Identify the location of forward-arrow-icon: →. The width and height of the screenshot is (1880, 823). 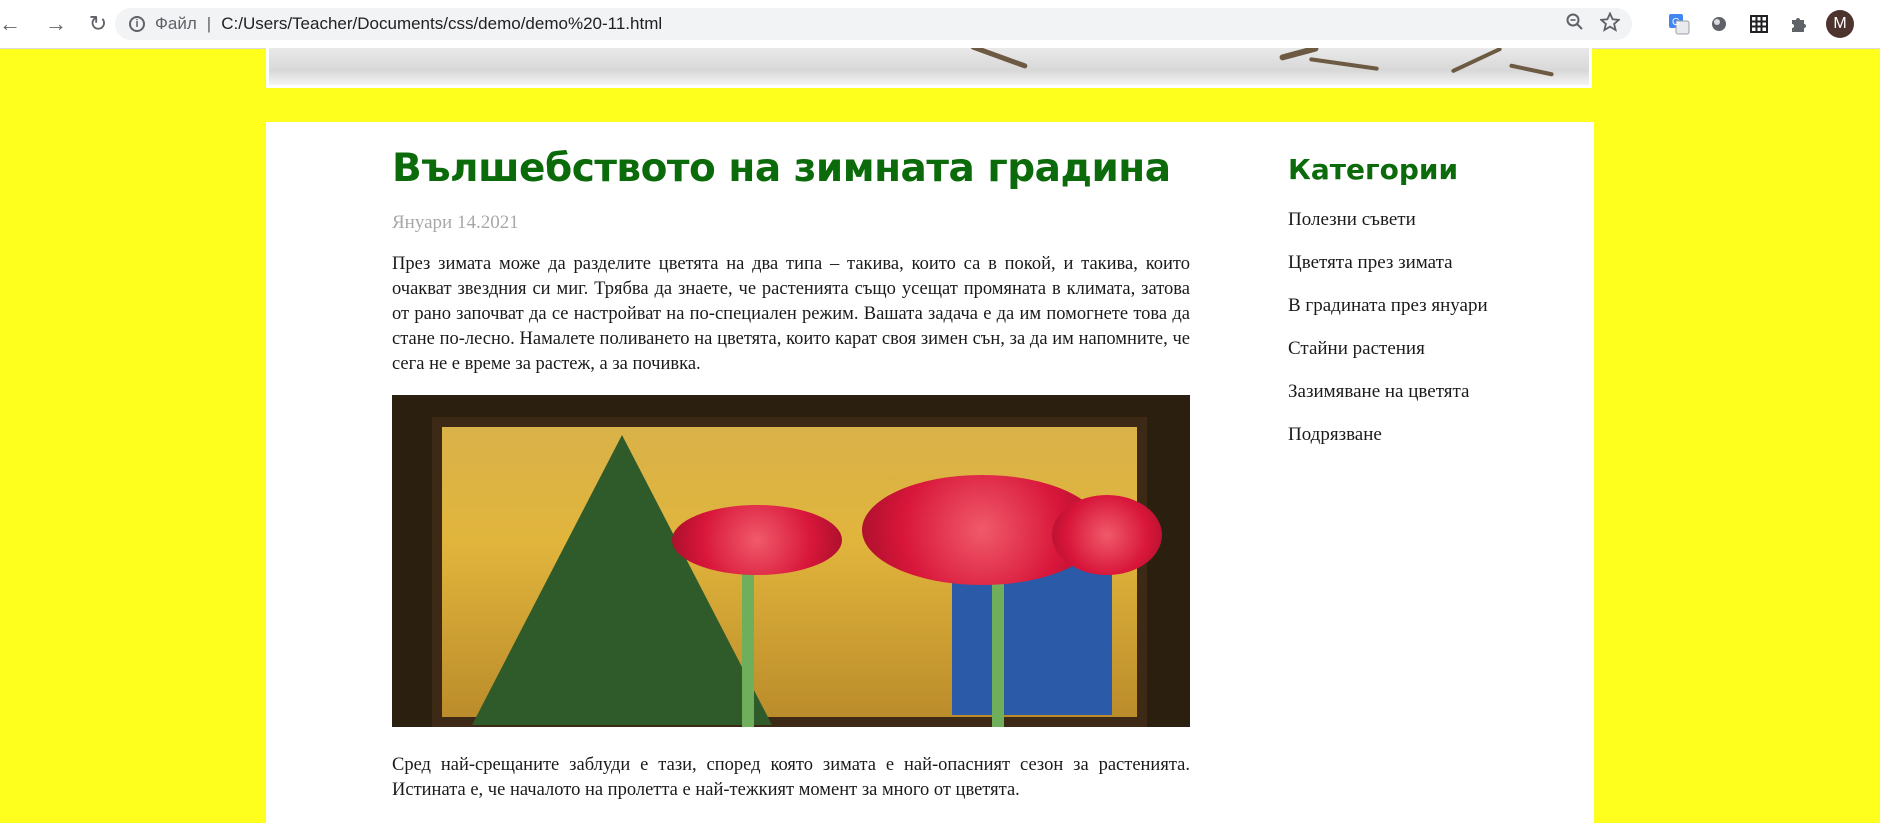
(56, 24).